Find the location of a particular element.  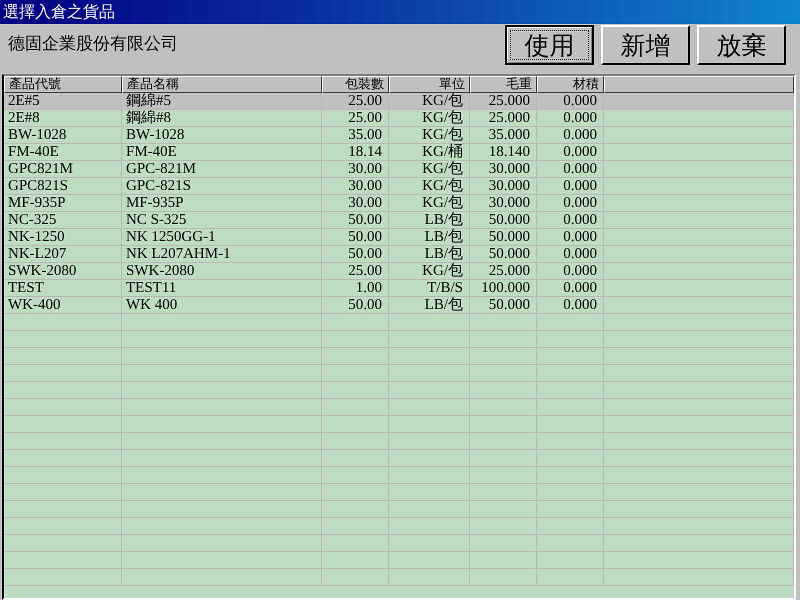

table-row: FM-40E FM-40E 18.14 KG/桶 18.140 0.000 is located at coordinates (399, 152).